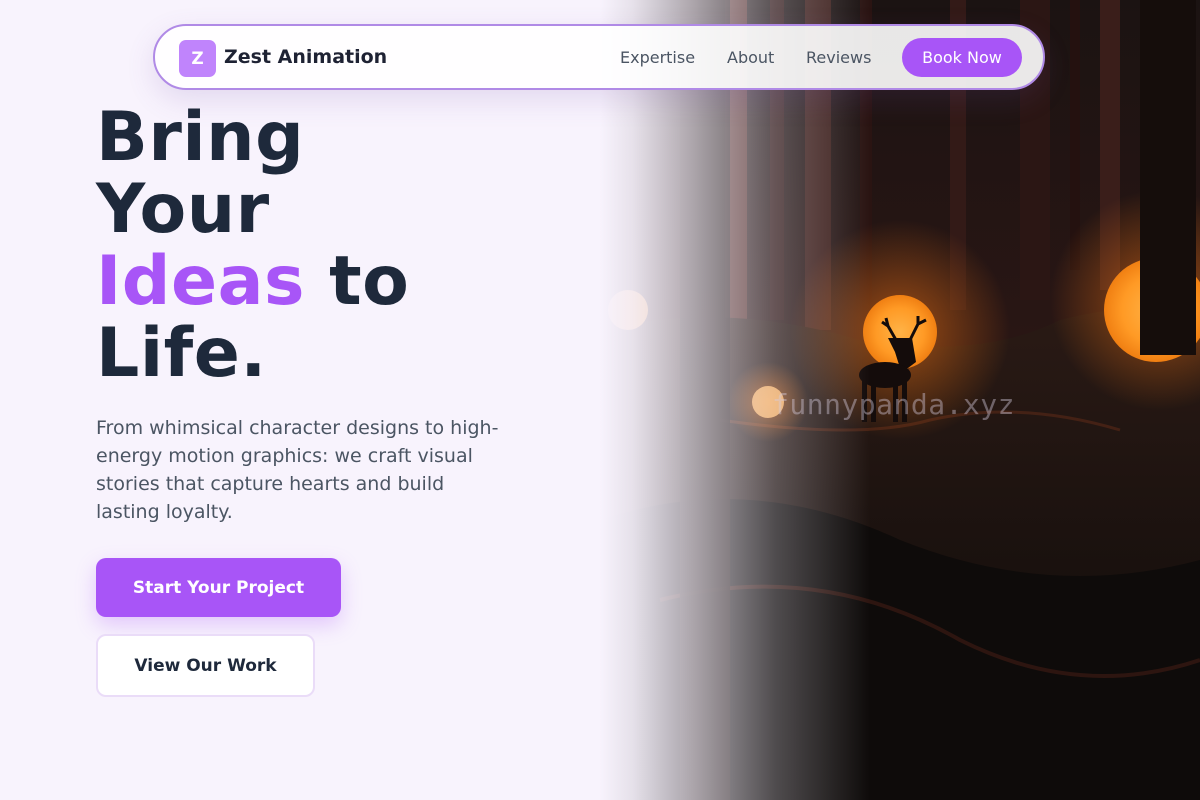 This screenshot has width=1200, height=800. Describe the element at coordinates (838, 57) in the screenshot. I see `nav-link-reviews: Reviews` at that location.